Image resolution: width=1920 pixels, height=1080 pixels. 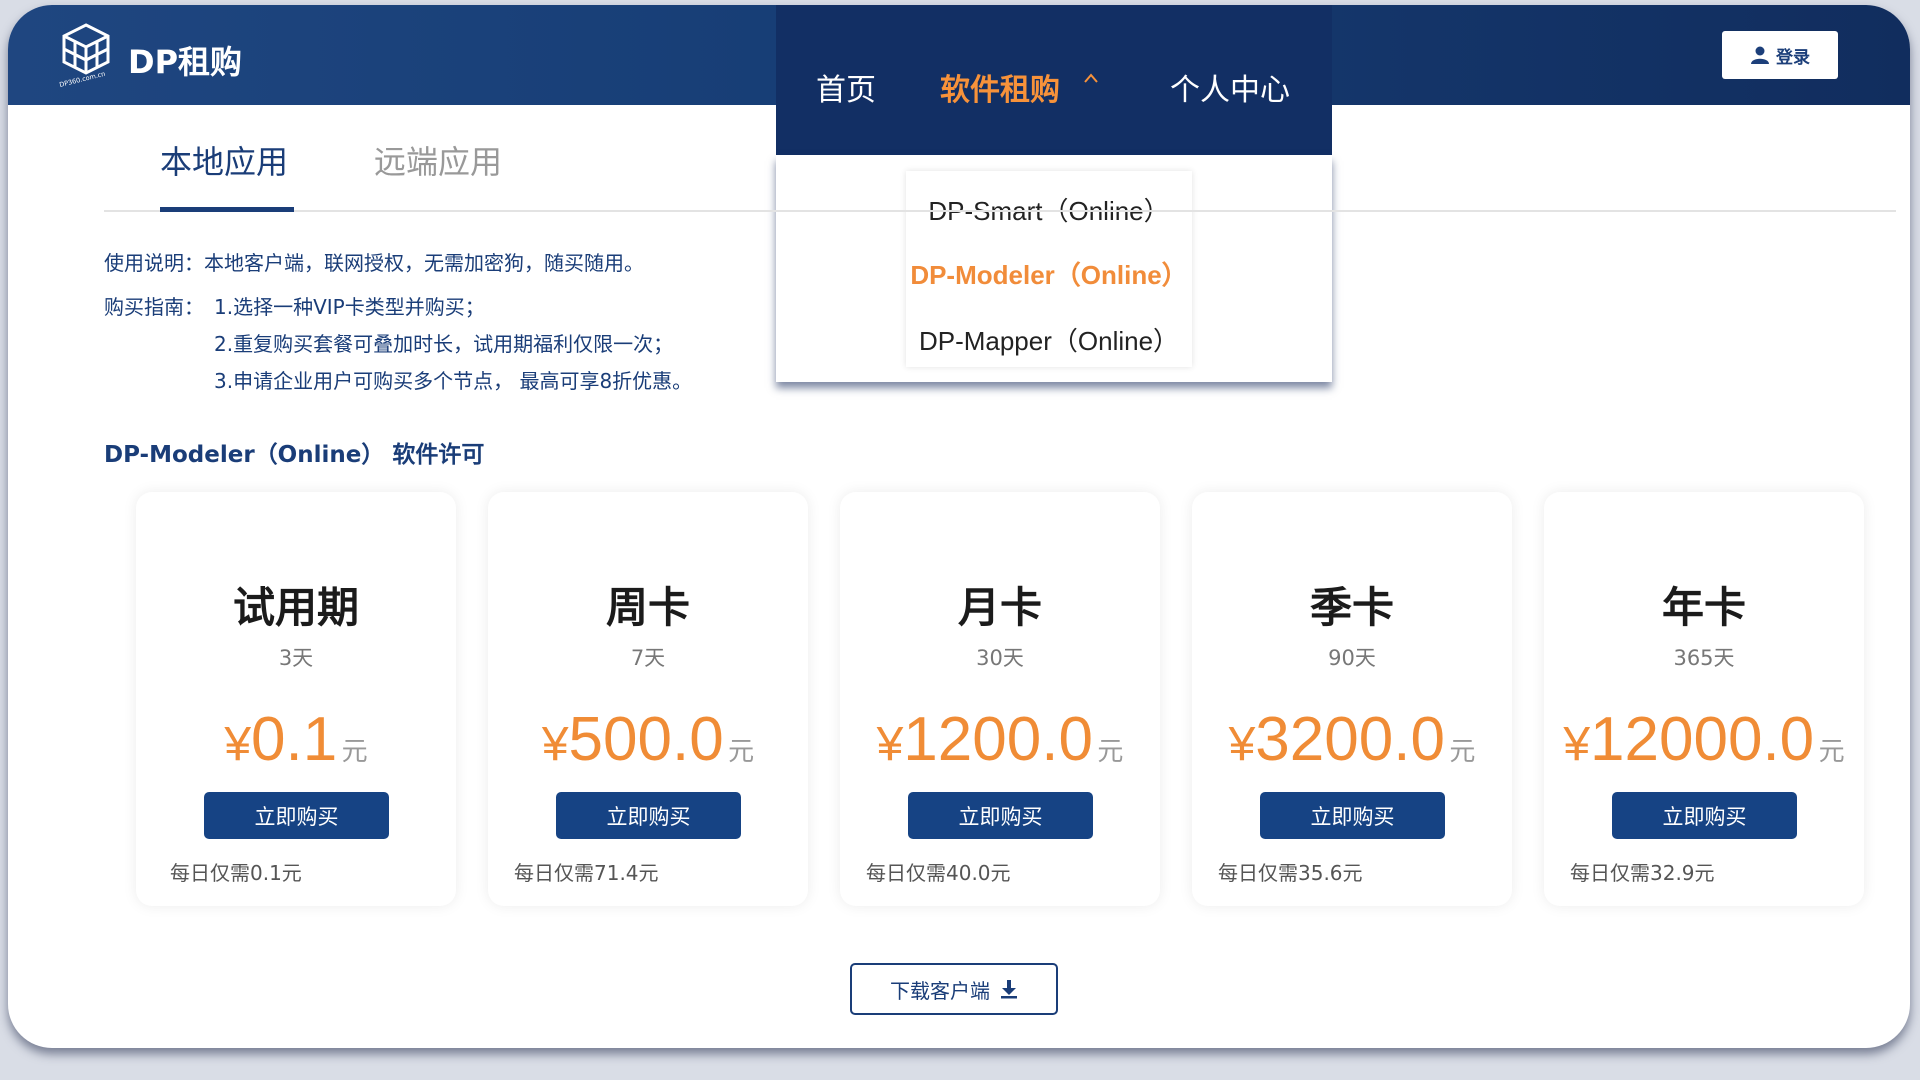 I want to click on price-amount: 500.0, so click(x=646, y=739).